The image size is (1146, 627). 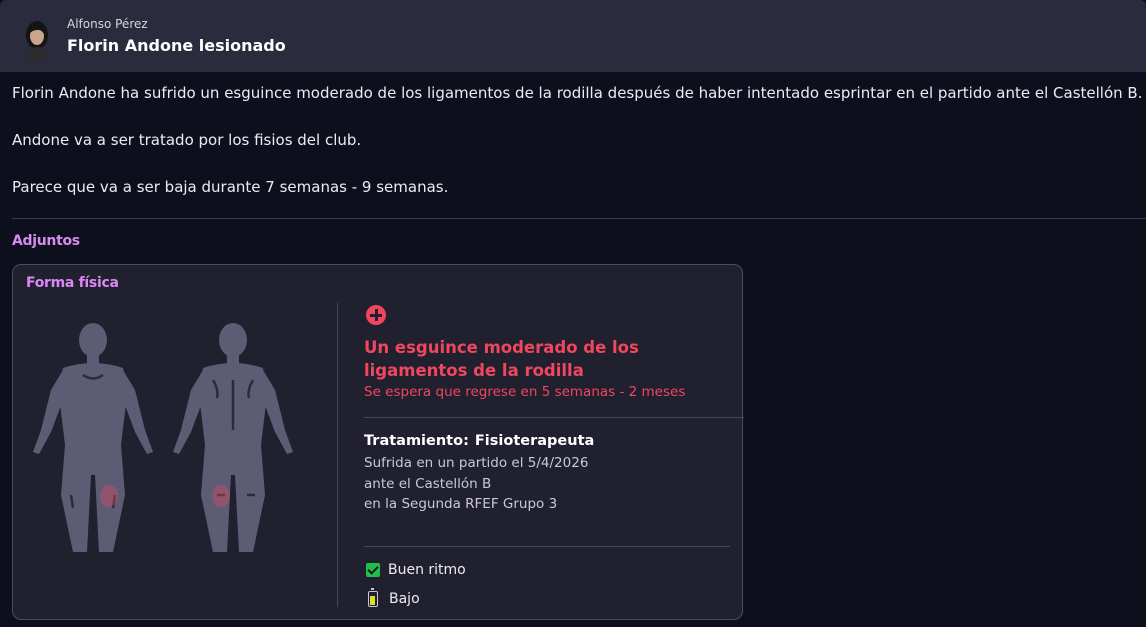 I want to click on treatment-value: Fisioterapeuta, so click(x=534, y=441).